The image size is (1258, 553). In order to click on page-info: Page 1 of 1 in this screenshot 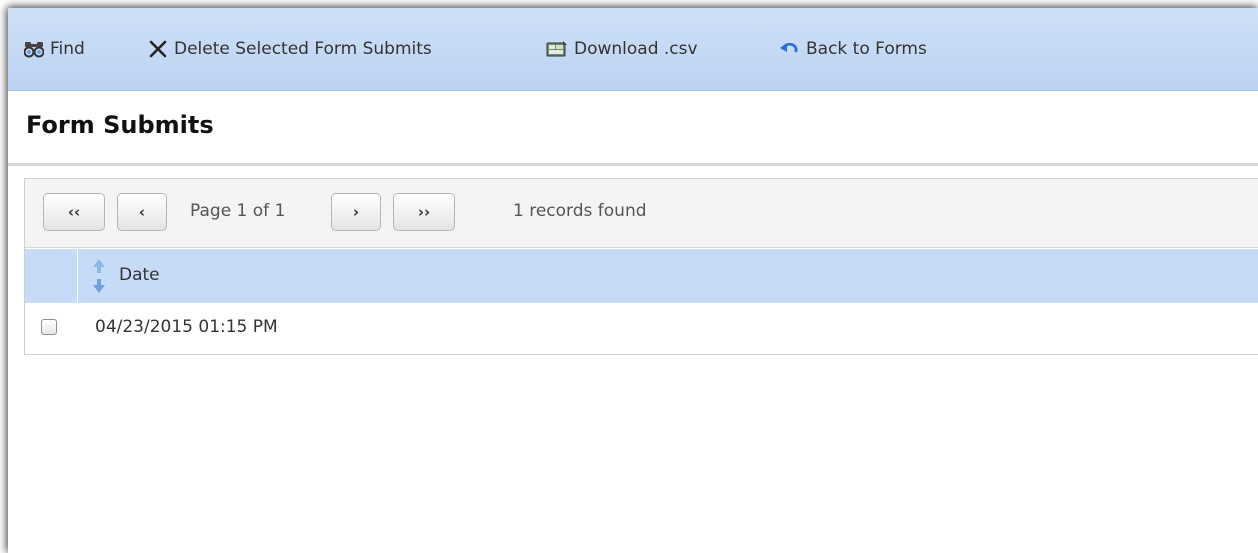, I will do `click(238, 211)`.